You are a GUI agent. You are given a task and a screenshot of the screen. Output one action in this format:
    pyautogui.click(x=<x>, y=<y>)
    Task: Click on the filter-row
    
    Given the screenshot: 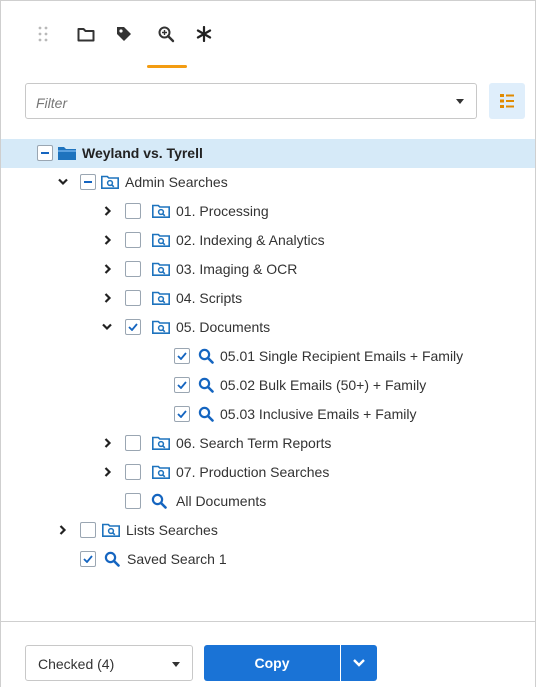 What is the action you would take?
    pyautogui.click(x=275, y=102)
    